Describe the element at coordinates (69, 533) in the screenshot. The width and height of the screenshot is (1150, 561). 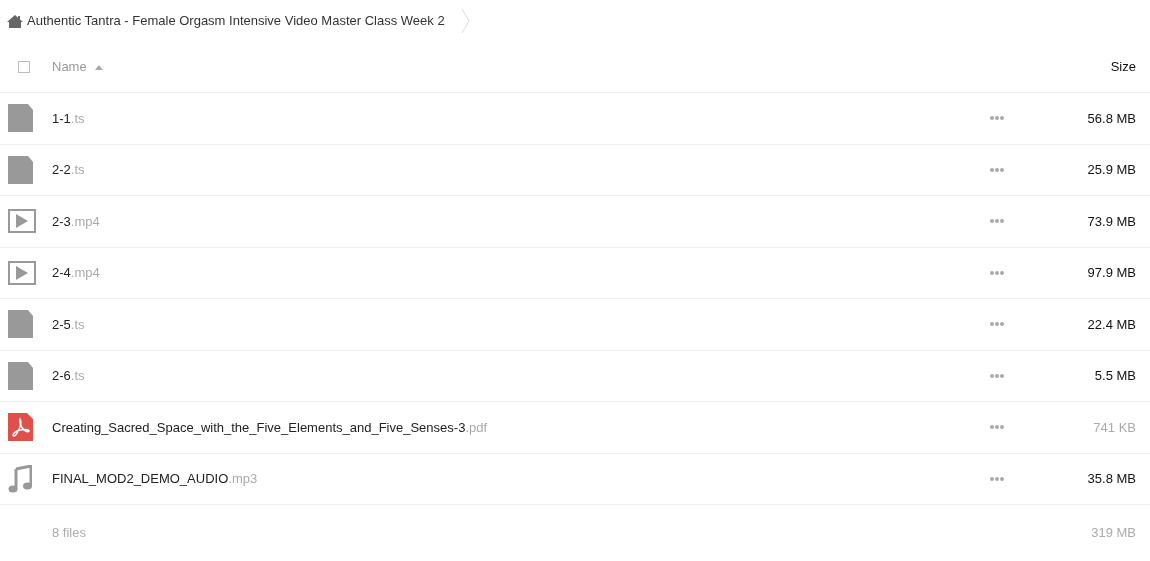
I see `file-count: 8 files` at that location.